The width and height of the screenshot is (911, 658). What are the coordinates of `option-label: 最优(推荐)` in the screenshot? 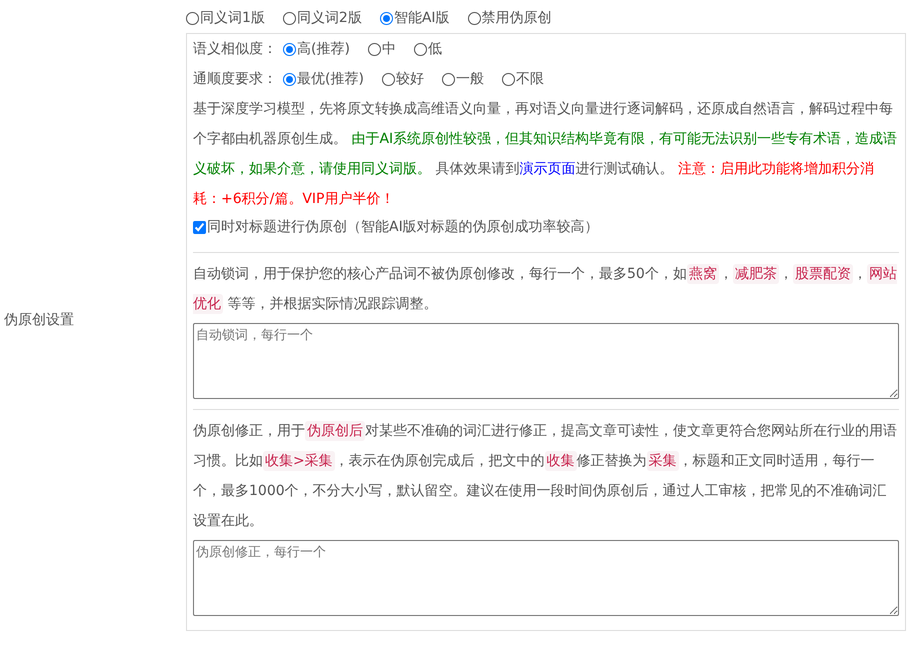 It's located at (330, 79).